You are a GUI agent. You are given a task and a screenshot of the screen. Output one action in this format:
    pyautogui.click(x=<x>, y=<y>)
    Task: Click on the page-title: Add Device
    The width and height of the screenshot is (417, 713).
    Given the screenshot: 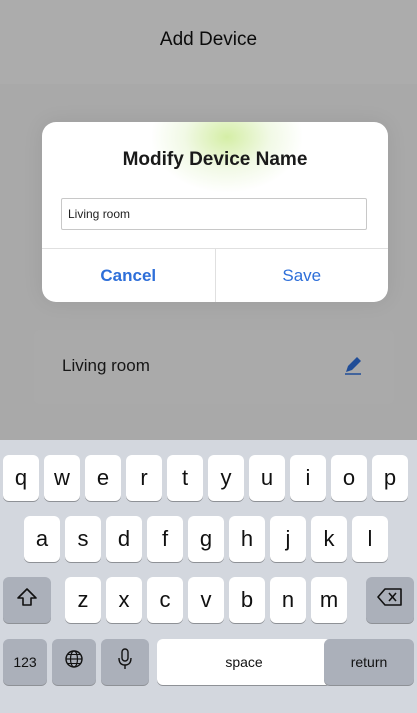 What is the action you would take?
    pyautogui.click(x=208, y=39)
    